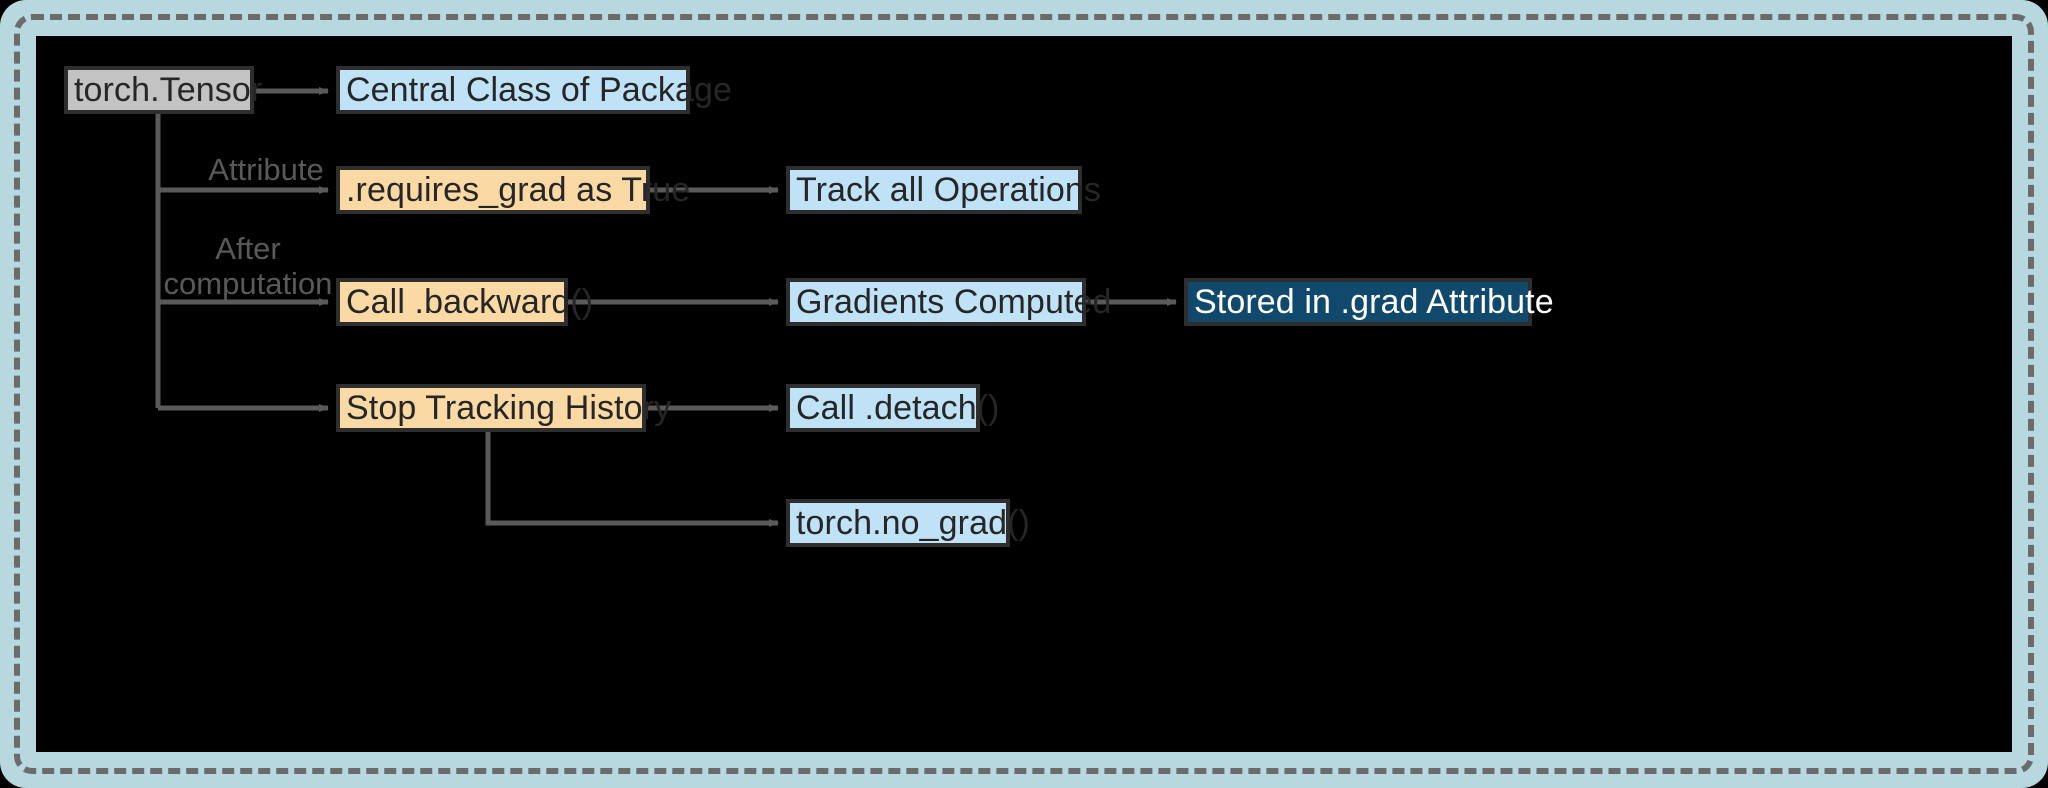 This screenshot has width=2048, height=788. I want to click on node-gradients-computed: Gradients Computed, so click(948, 302).